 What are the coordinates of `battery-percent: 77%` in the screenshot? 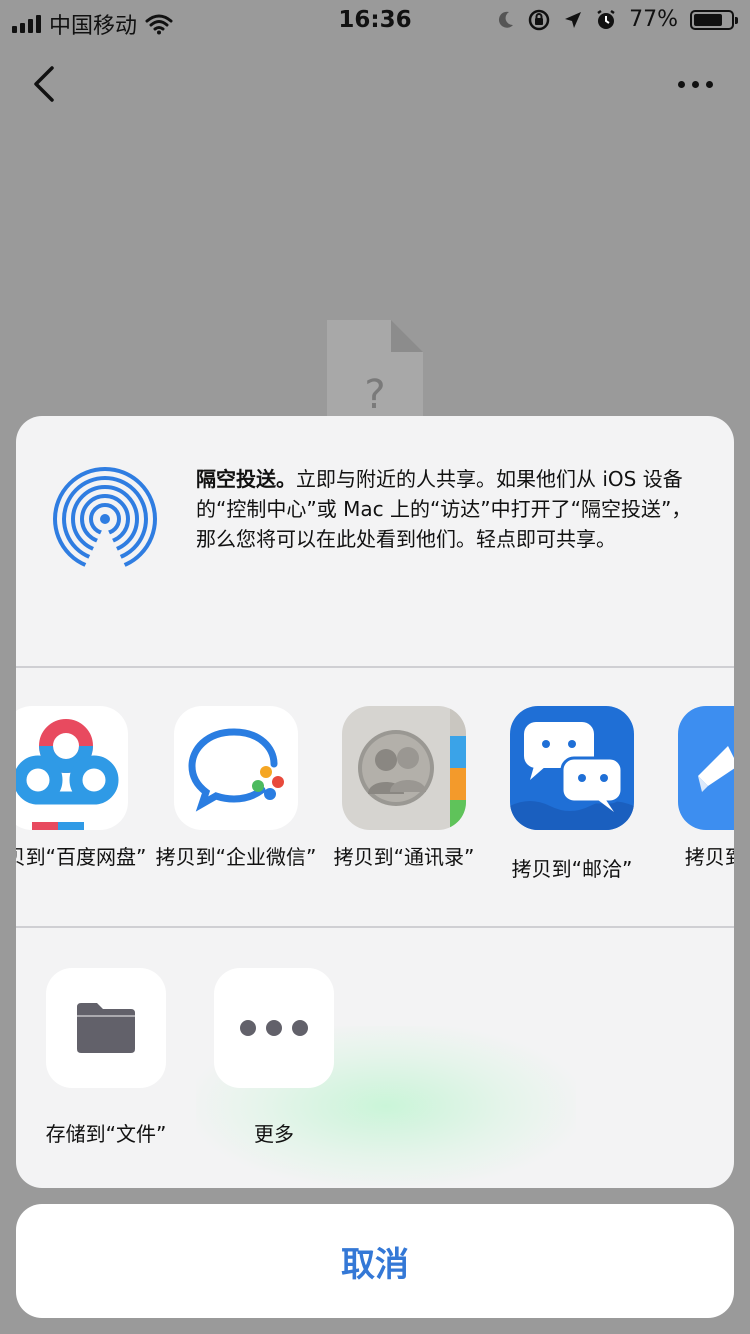 It's located at (653, 19).